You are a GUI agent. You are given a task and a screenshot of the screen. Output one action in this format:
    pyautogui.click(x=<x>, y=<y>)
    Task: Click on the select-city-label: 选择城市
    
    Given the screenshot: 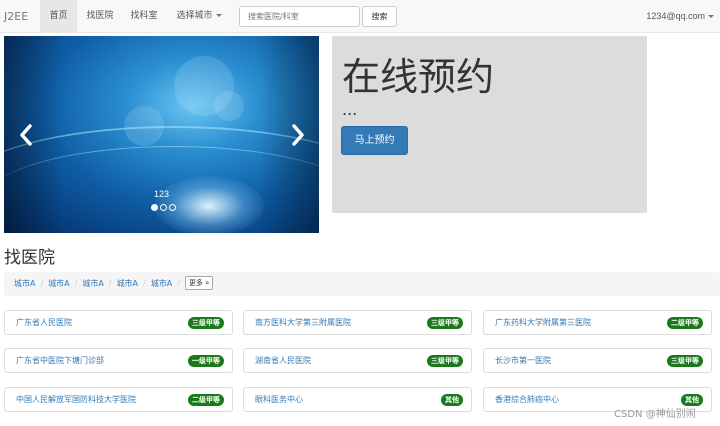 What is the action you would take?
    pyautogui.click(x=194, y=16)
    